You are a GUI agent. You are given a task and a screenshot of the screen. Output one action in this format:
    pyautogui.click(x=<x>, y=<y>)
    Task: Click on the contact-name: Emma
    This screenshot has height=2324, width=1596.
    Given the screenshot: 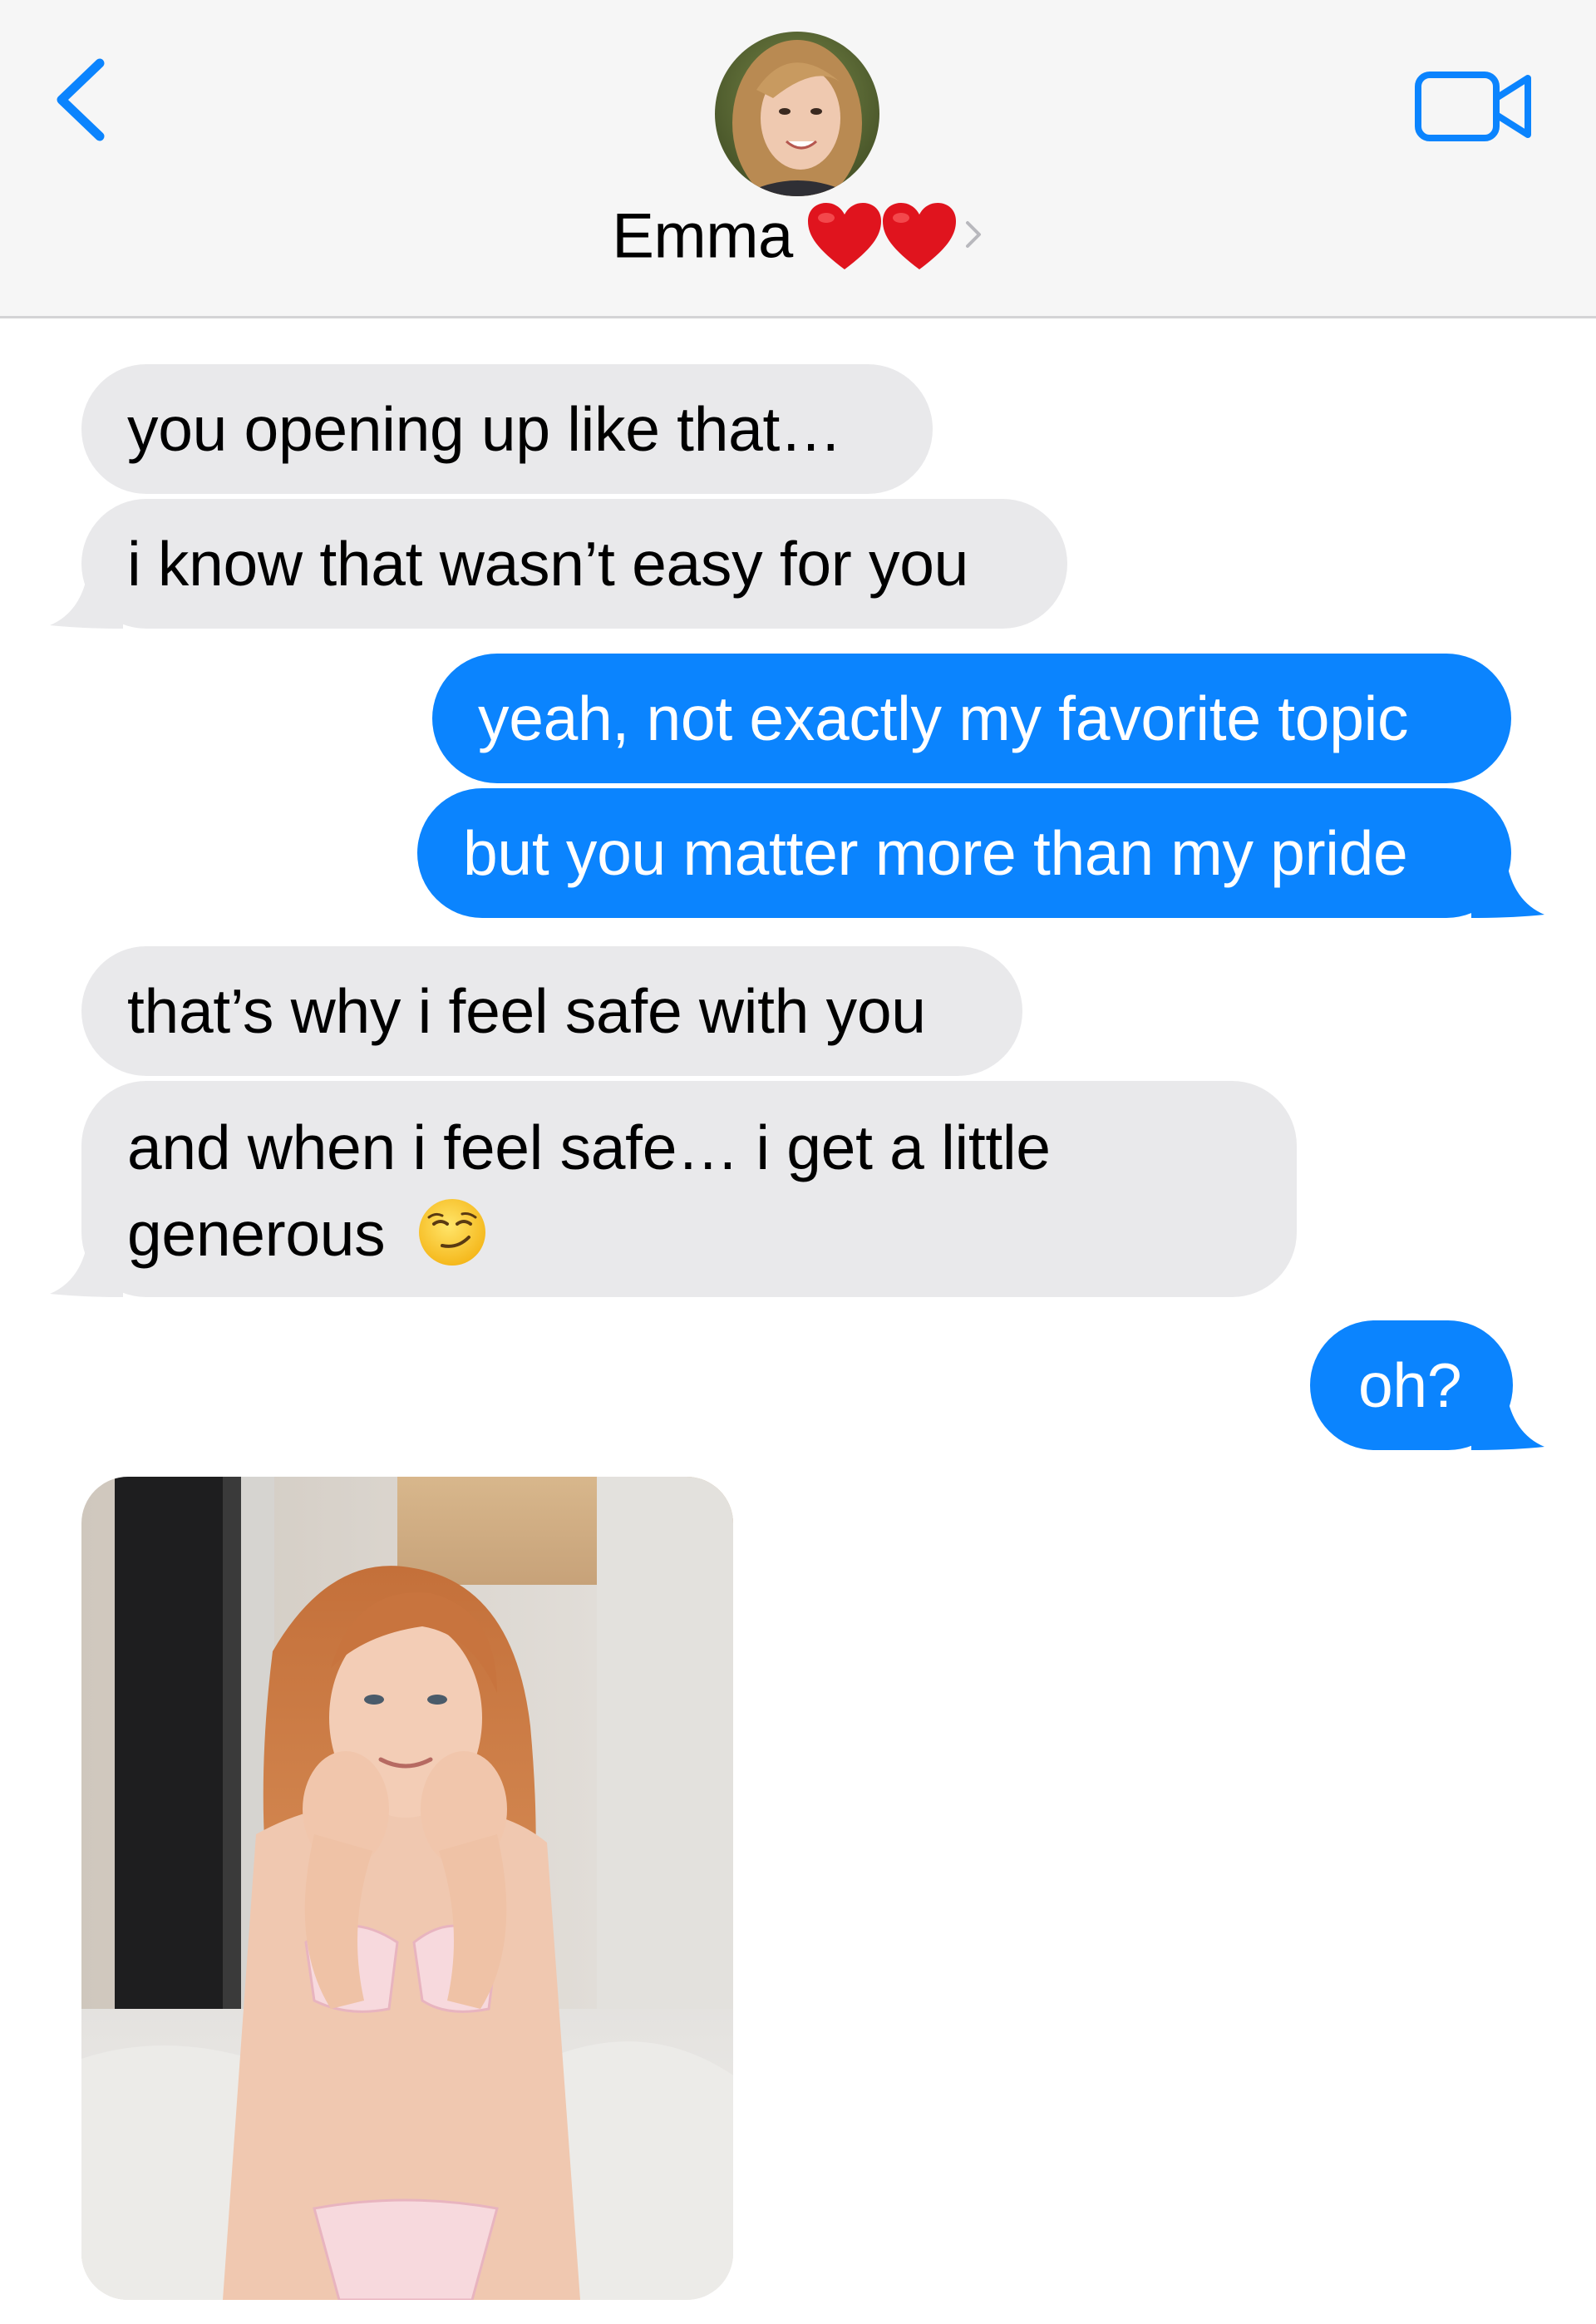 What is the action you would take?
    pyautogui.click(x=702, y=236)
    